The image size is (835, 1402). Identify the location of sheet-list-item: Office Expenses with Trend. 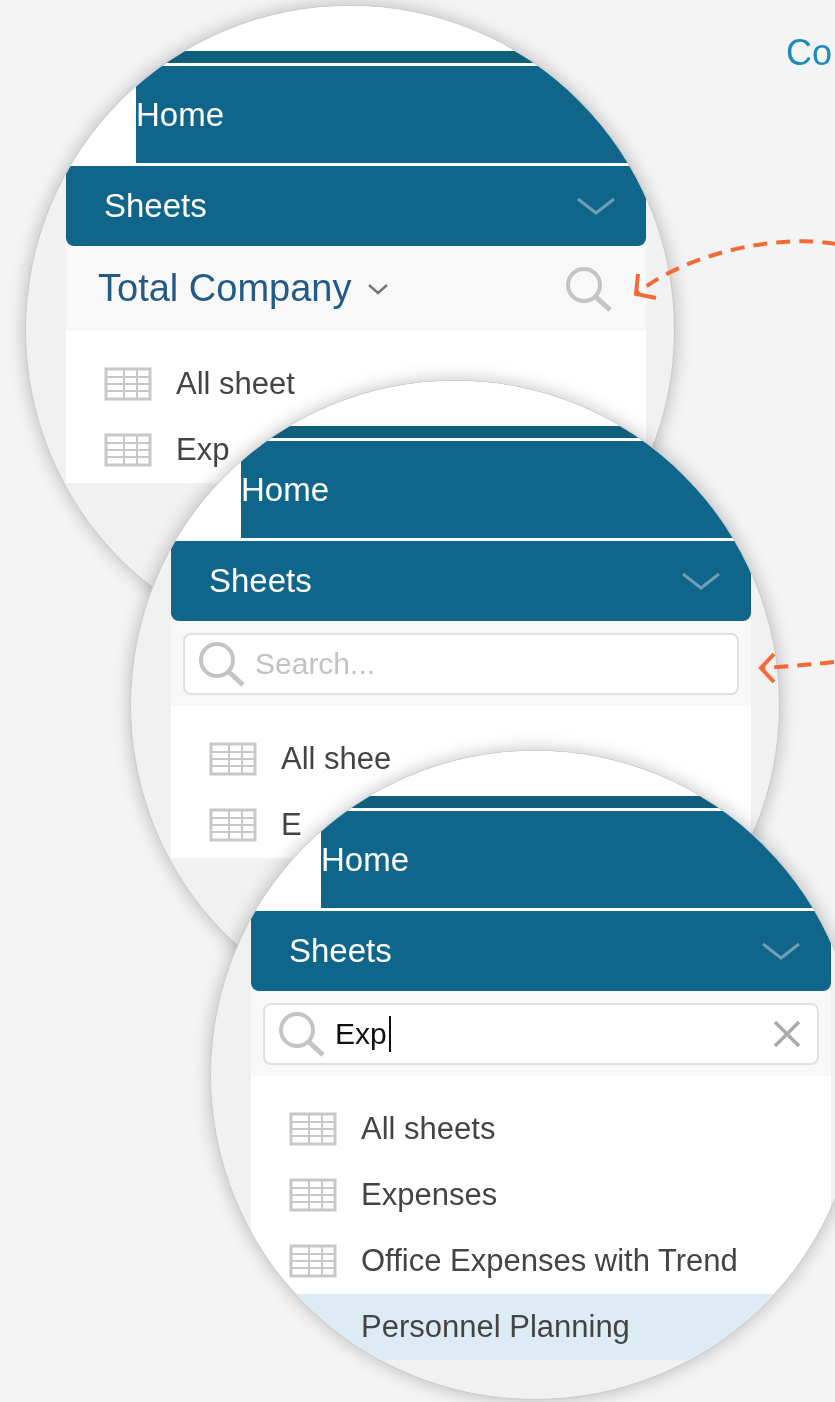
(513, 1261).